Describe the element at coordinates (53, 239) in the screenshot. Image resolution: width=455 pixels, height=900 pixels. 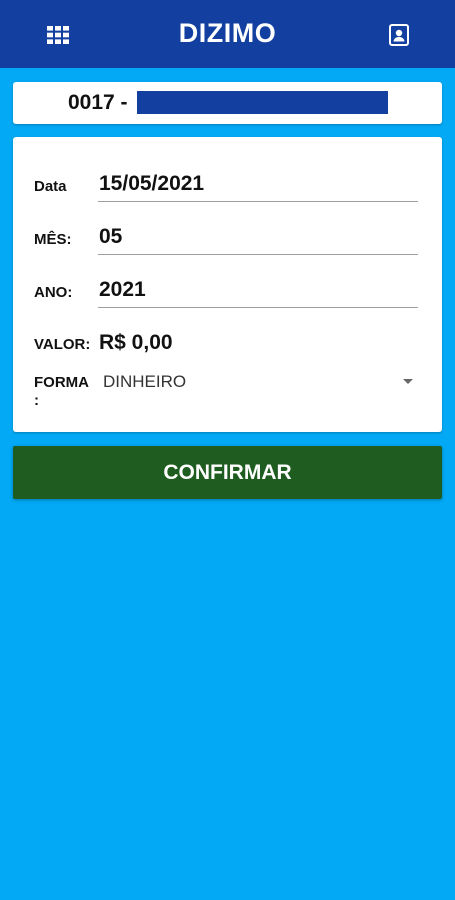
I see `month-label: MÊS:` at that location.